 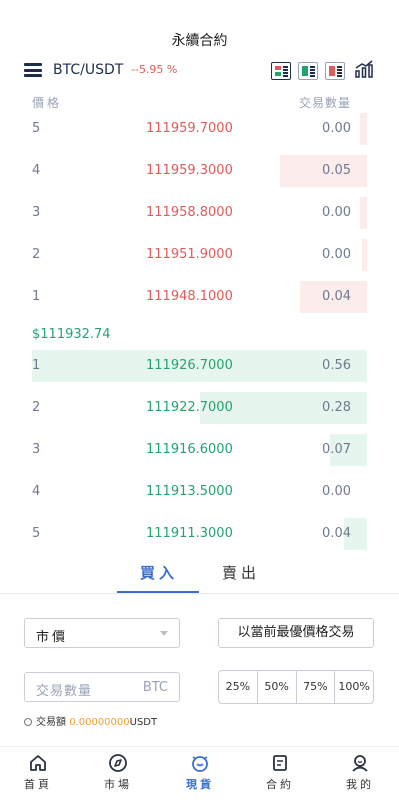 I want to click on amount-value: 0.00000000, so click(x=99, y=722).